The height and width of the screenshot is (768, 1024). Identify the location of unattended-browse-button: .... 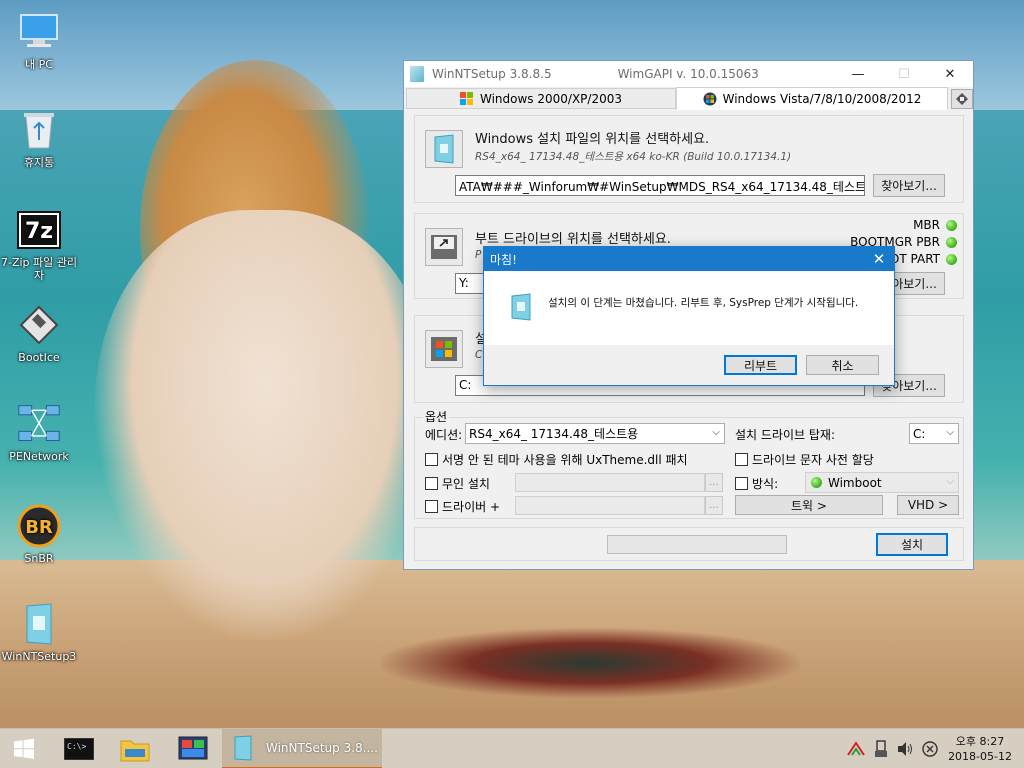
(714, 482).